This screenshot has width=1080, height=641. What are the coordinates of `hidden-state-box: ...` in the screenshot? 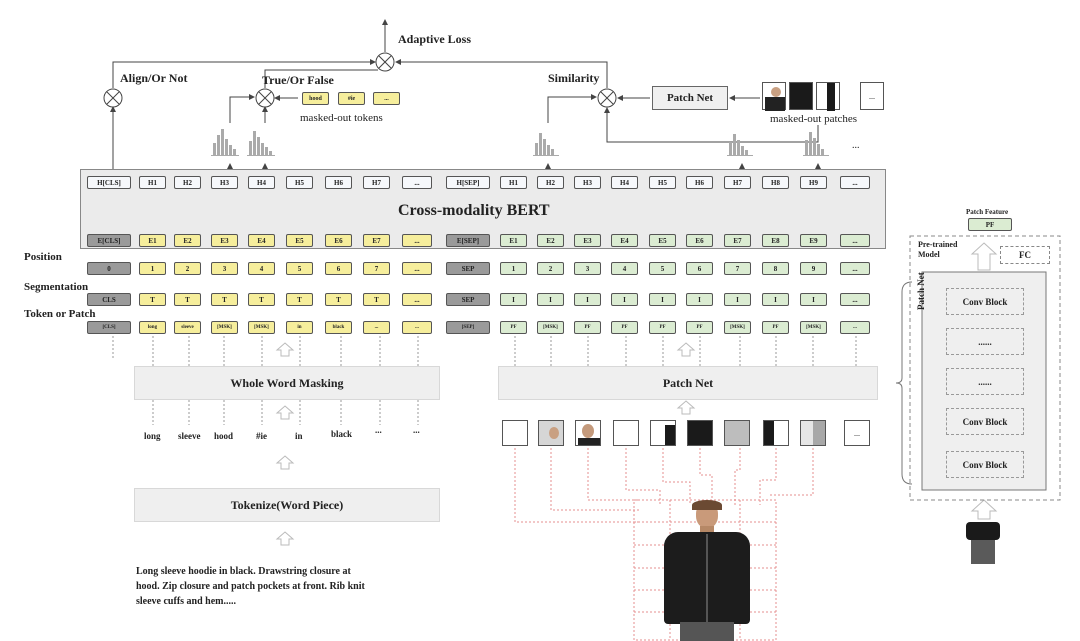 It's located at (417, 182).